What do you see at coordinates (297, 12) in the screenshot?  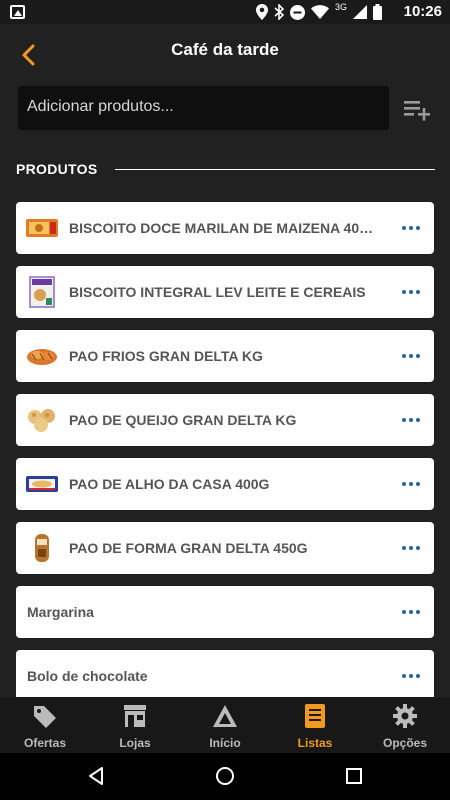 I see `do-not-disturb-icon` at bounding box center [297, 12].